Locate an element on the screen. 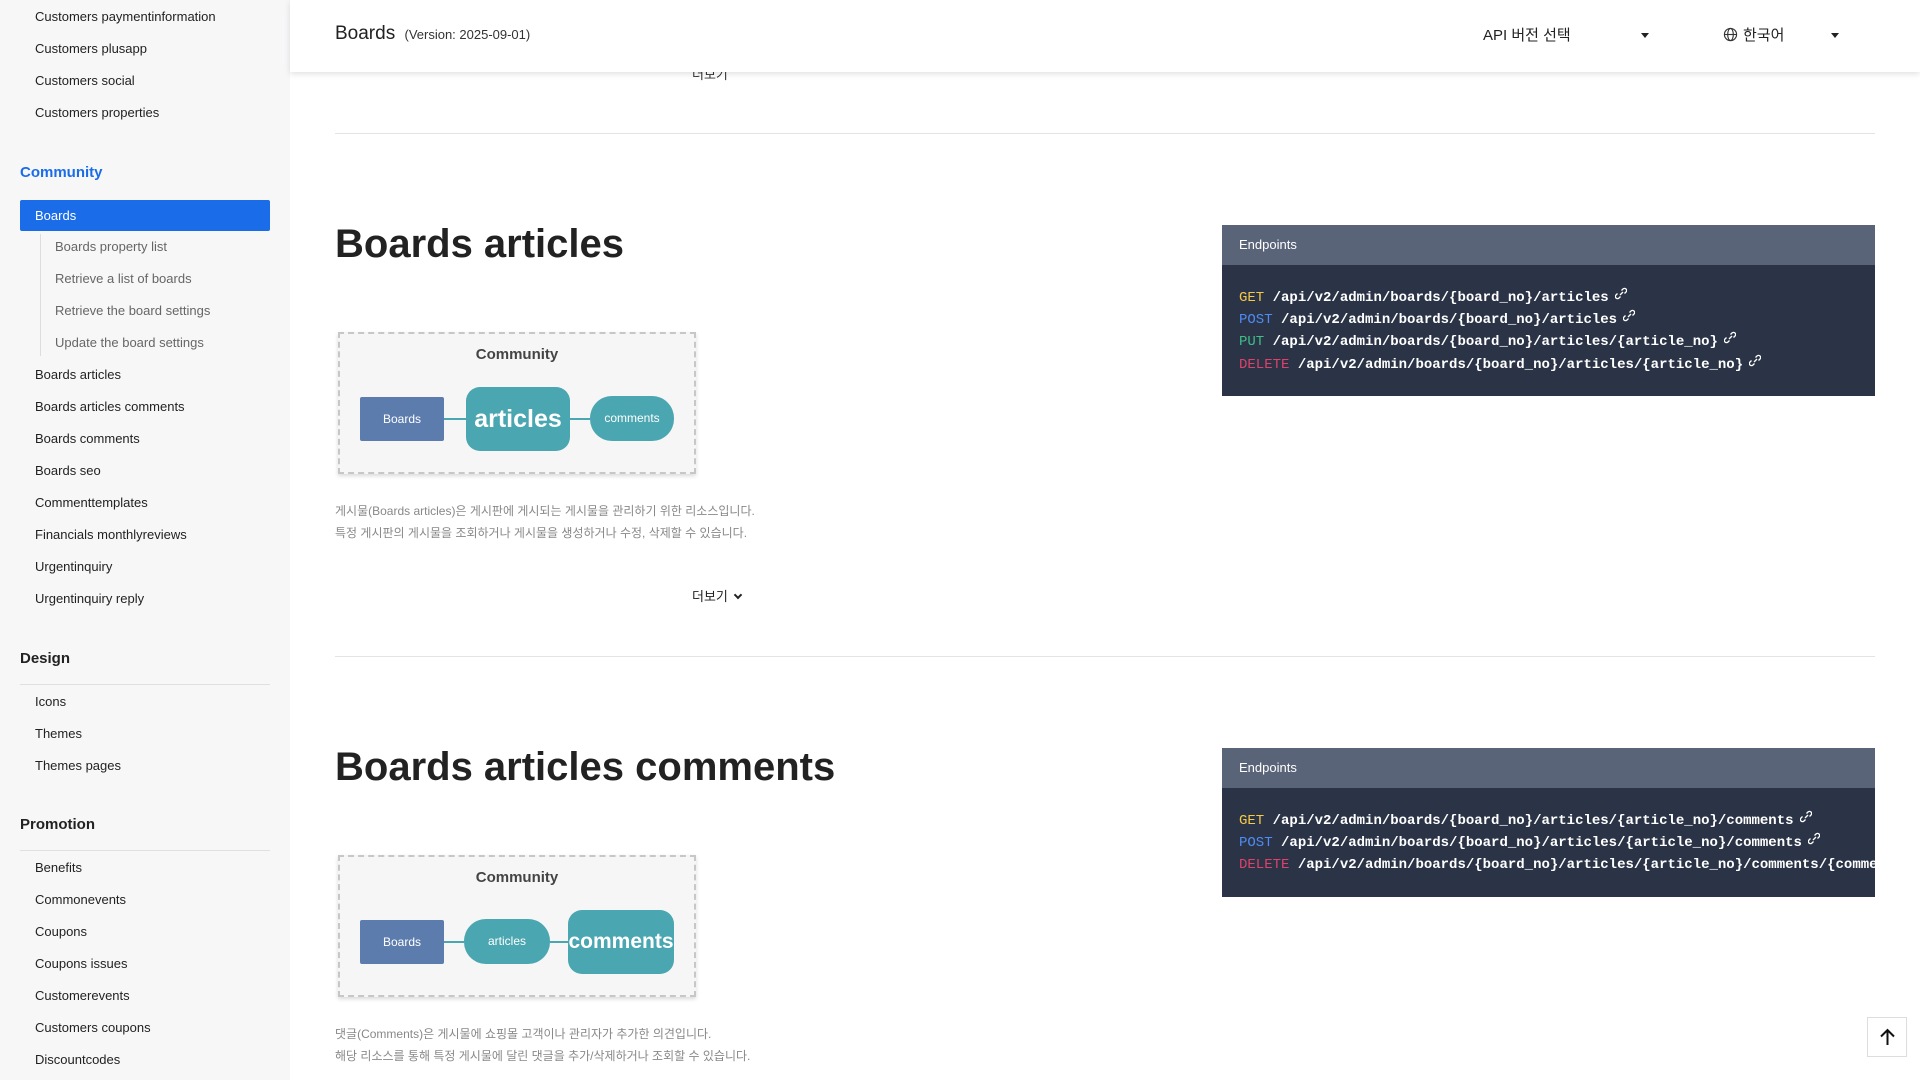  sidebar-sub-boards-property-list: Boards property list is located at coordinates (111, 246).